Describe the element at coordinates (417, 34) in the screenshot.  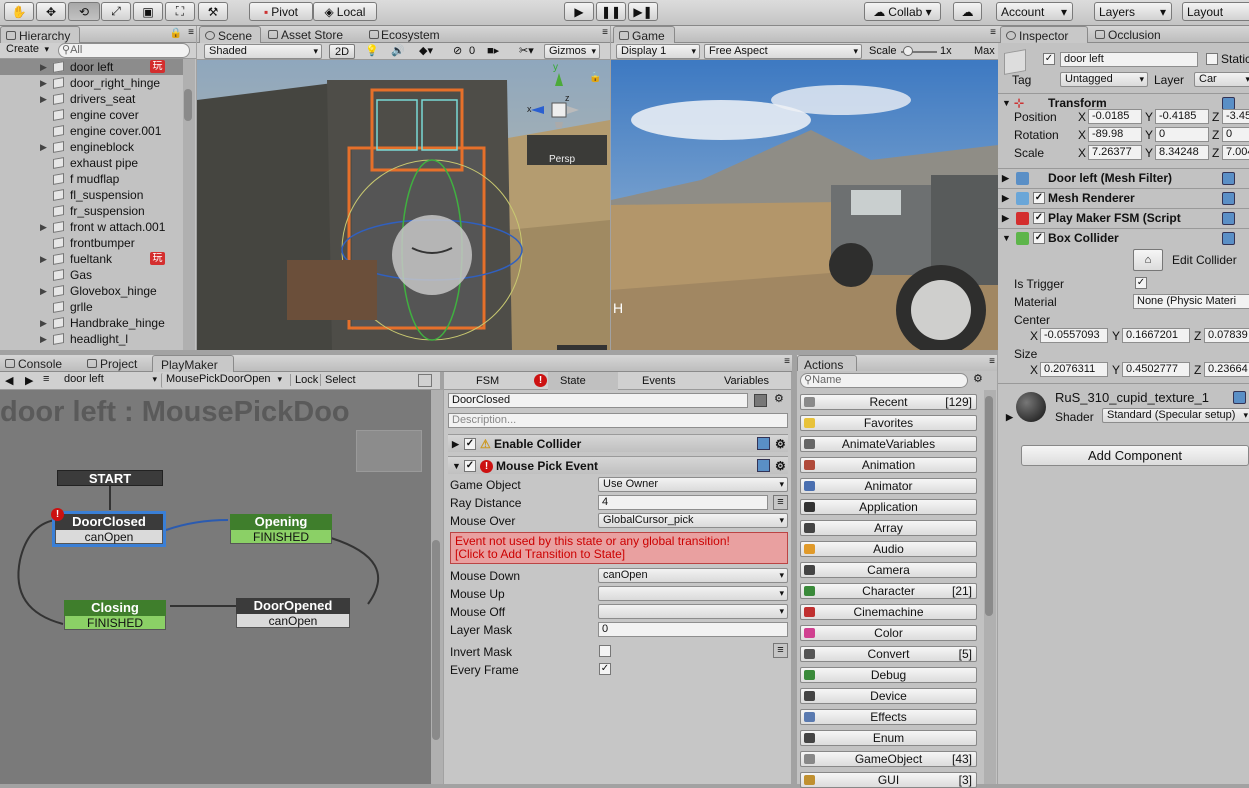
I see `tab-ecosystem: Ecosystem` at that location.